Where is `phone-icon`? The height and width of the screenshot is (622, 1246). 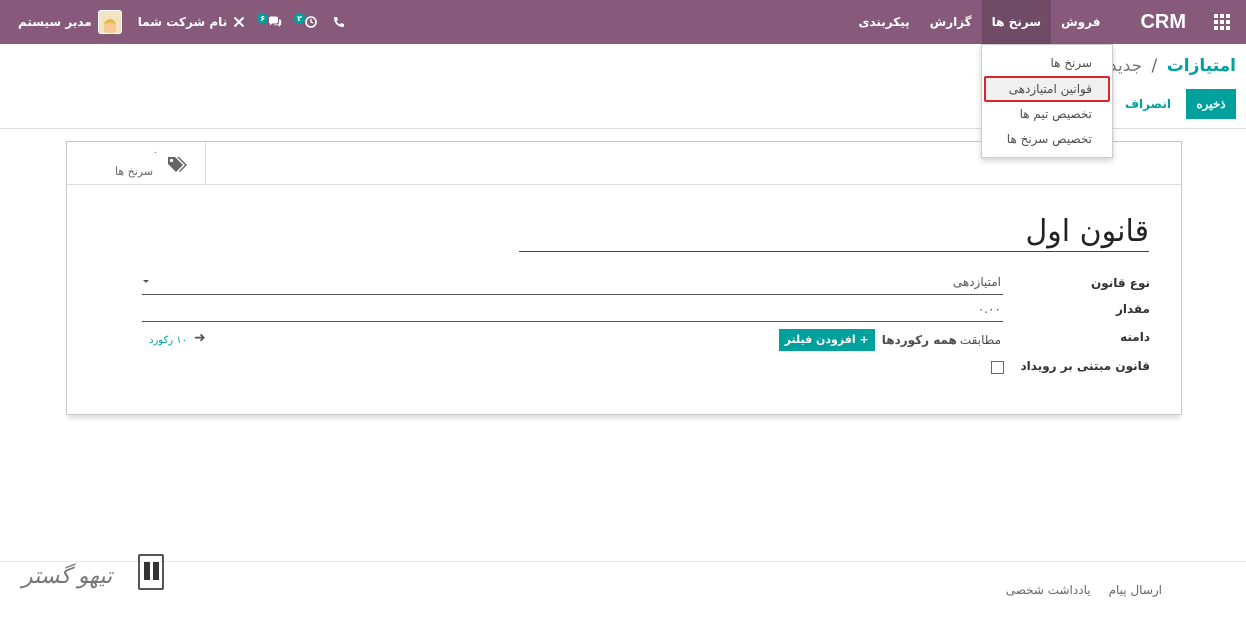 phone-icon is located at coordinates (338, 22).